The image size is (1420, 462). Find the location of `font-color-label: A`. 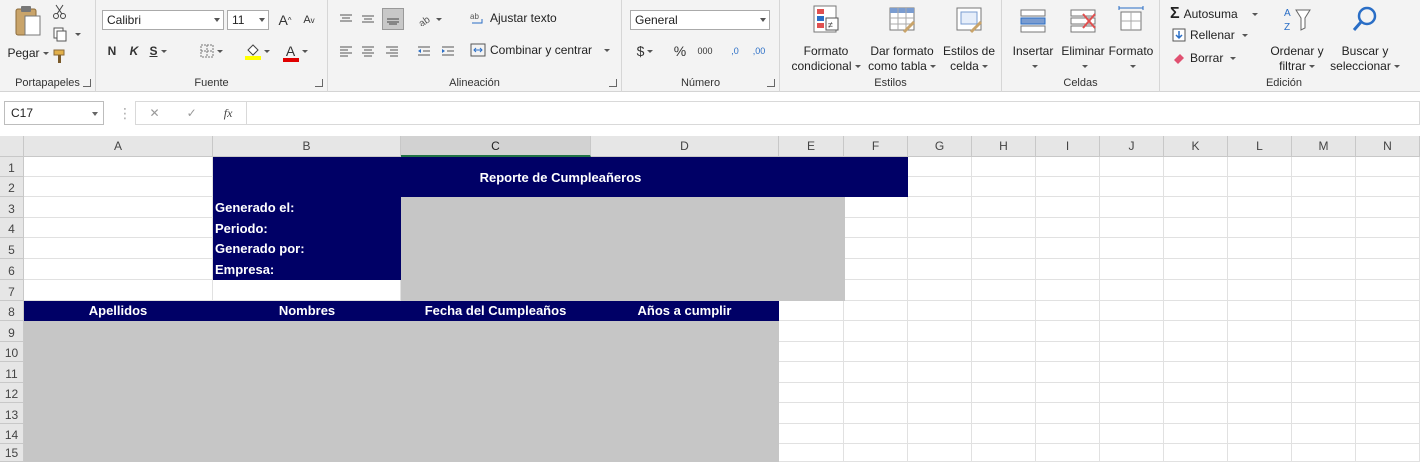

font-color-label: A is located at coordinates (290, 51).